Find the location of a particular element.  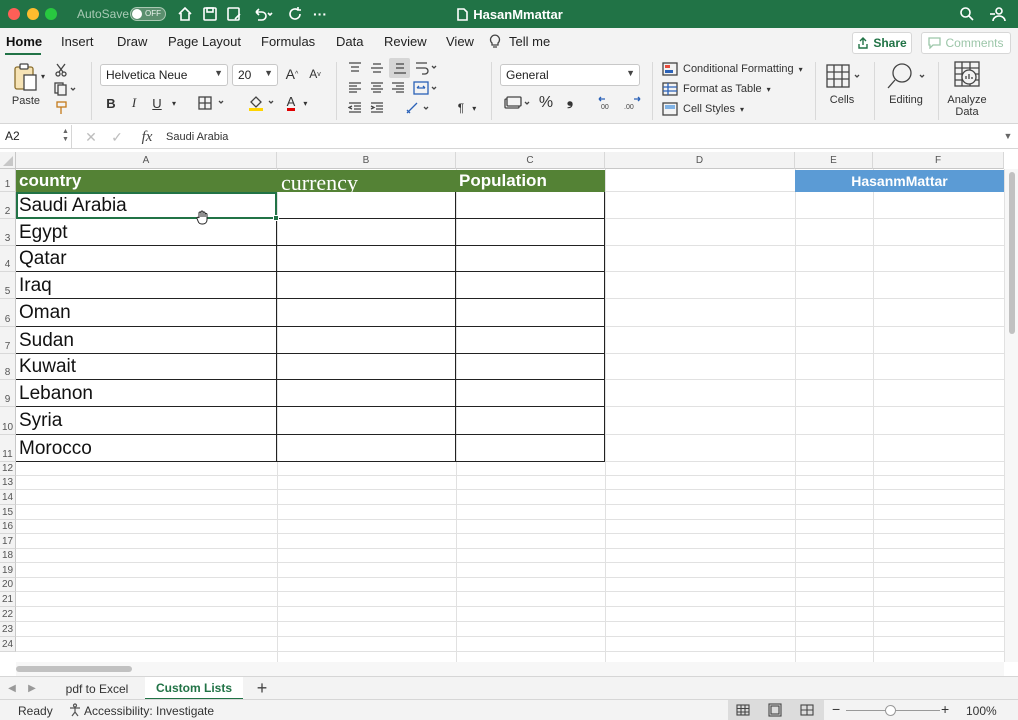

merge-center-icon is located at coordinates (427, 88).